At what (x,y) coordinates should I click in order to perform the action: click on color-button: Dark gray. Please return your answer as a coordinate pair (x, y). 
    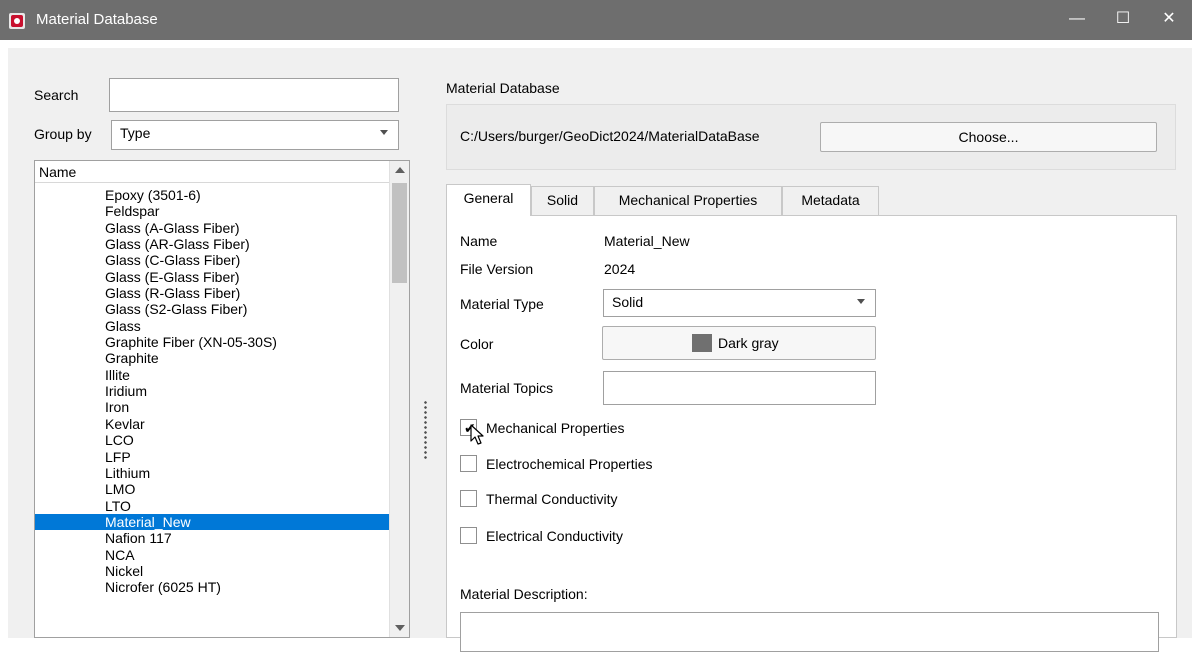
    Looking at the image, I should click on (739, 343).